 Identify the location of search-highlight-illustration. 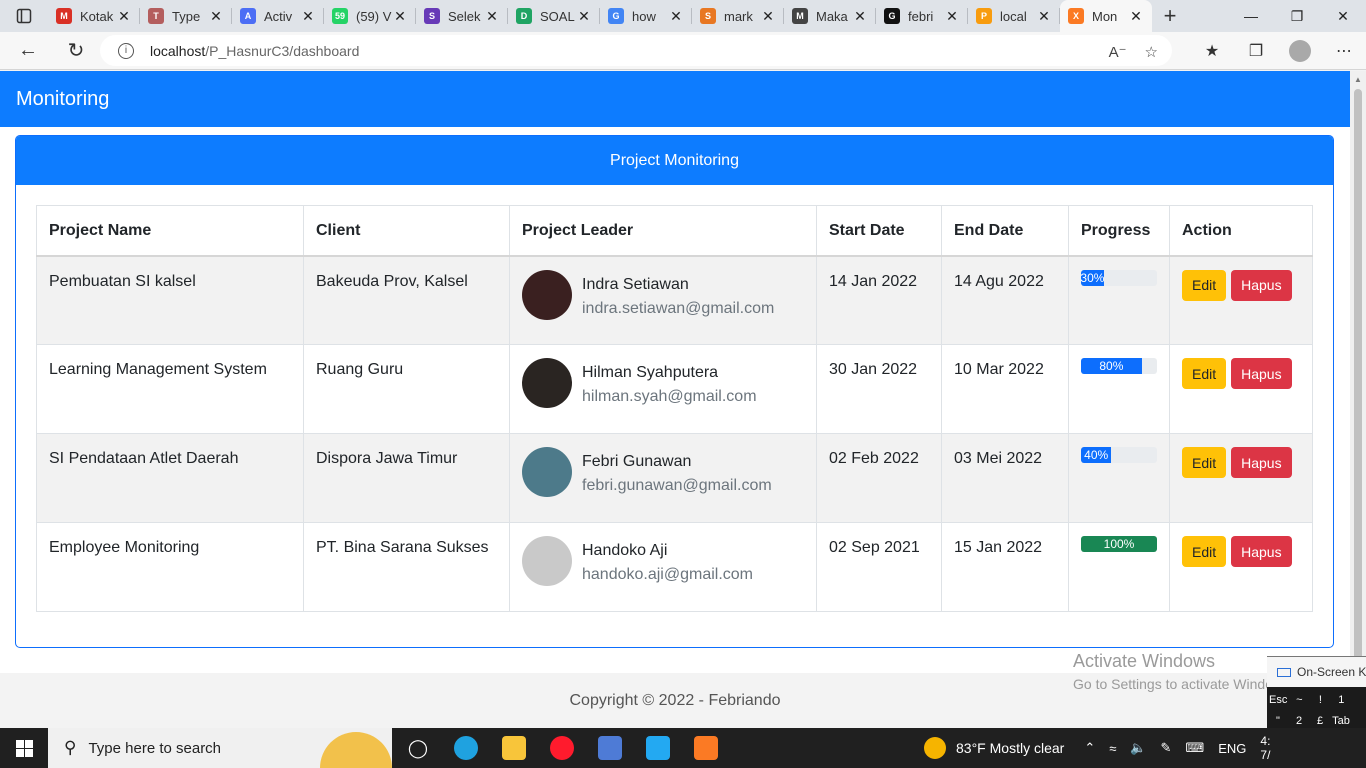
(356, 750).